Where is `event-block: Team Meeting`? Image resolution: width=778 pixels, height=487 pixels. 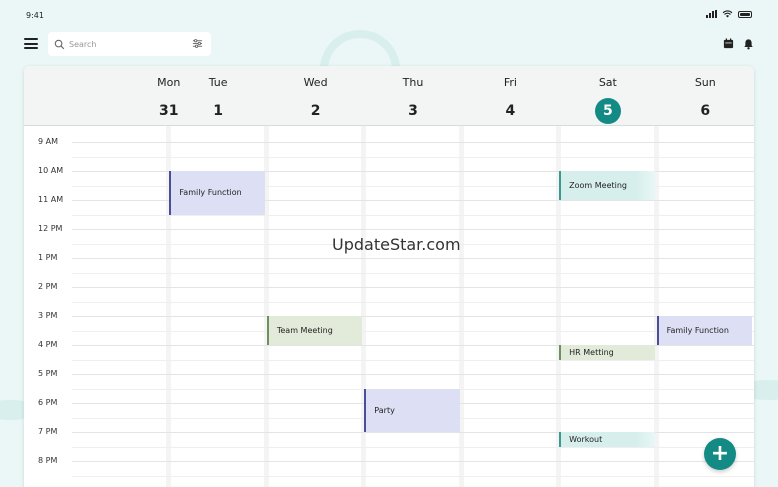
event-block: Team Meeting is located at coordinates (314, 330).